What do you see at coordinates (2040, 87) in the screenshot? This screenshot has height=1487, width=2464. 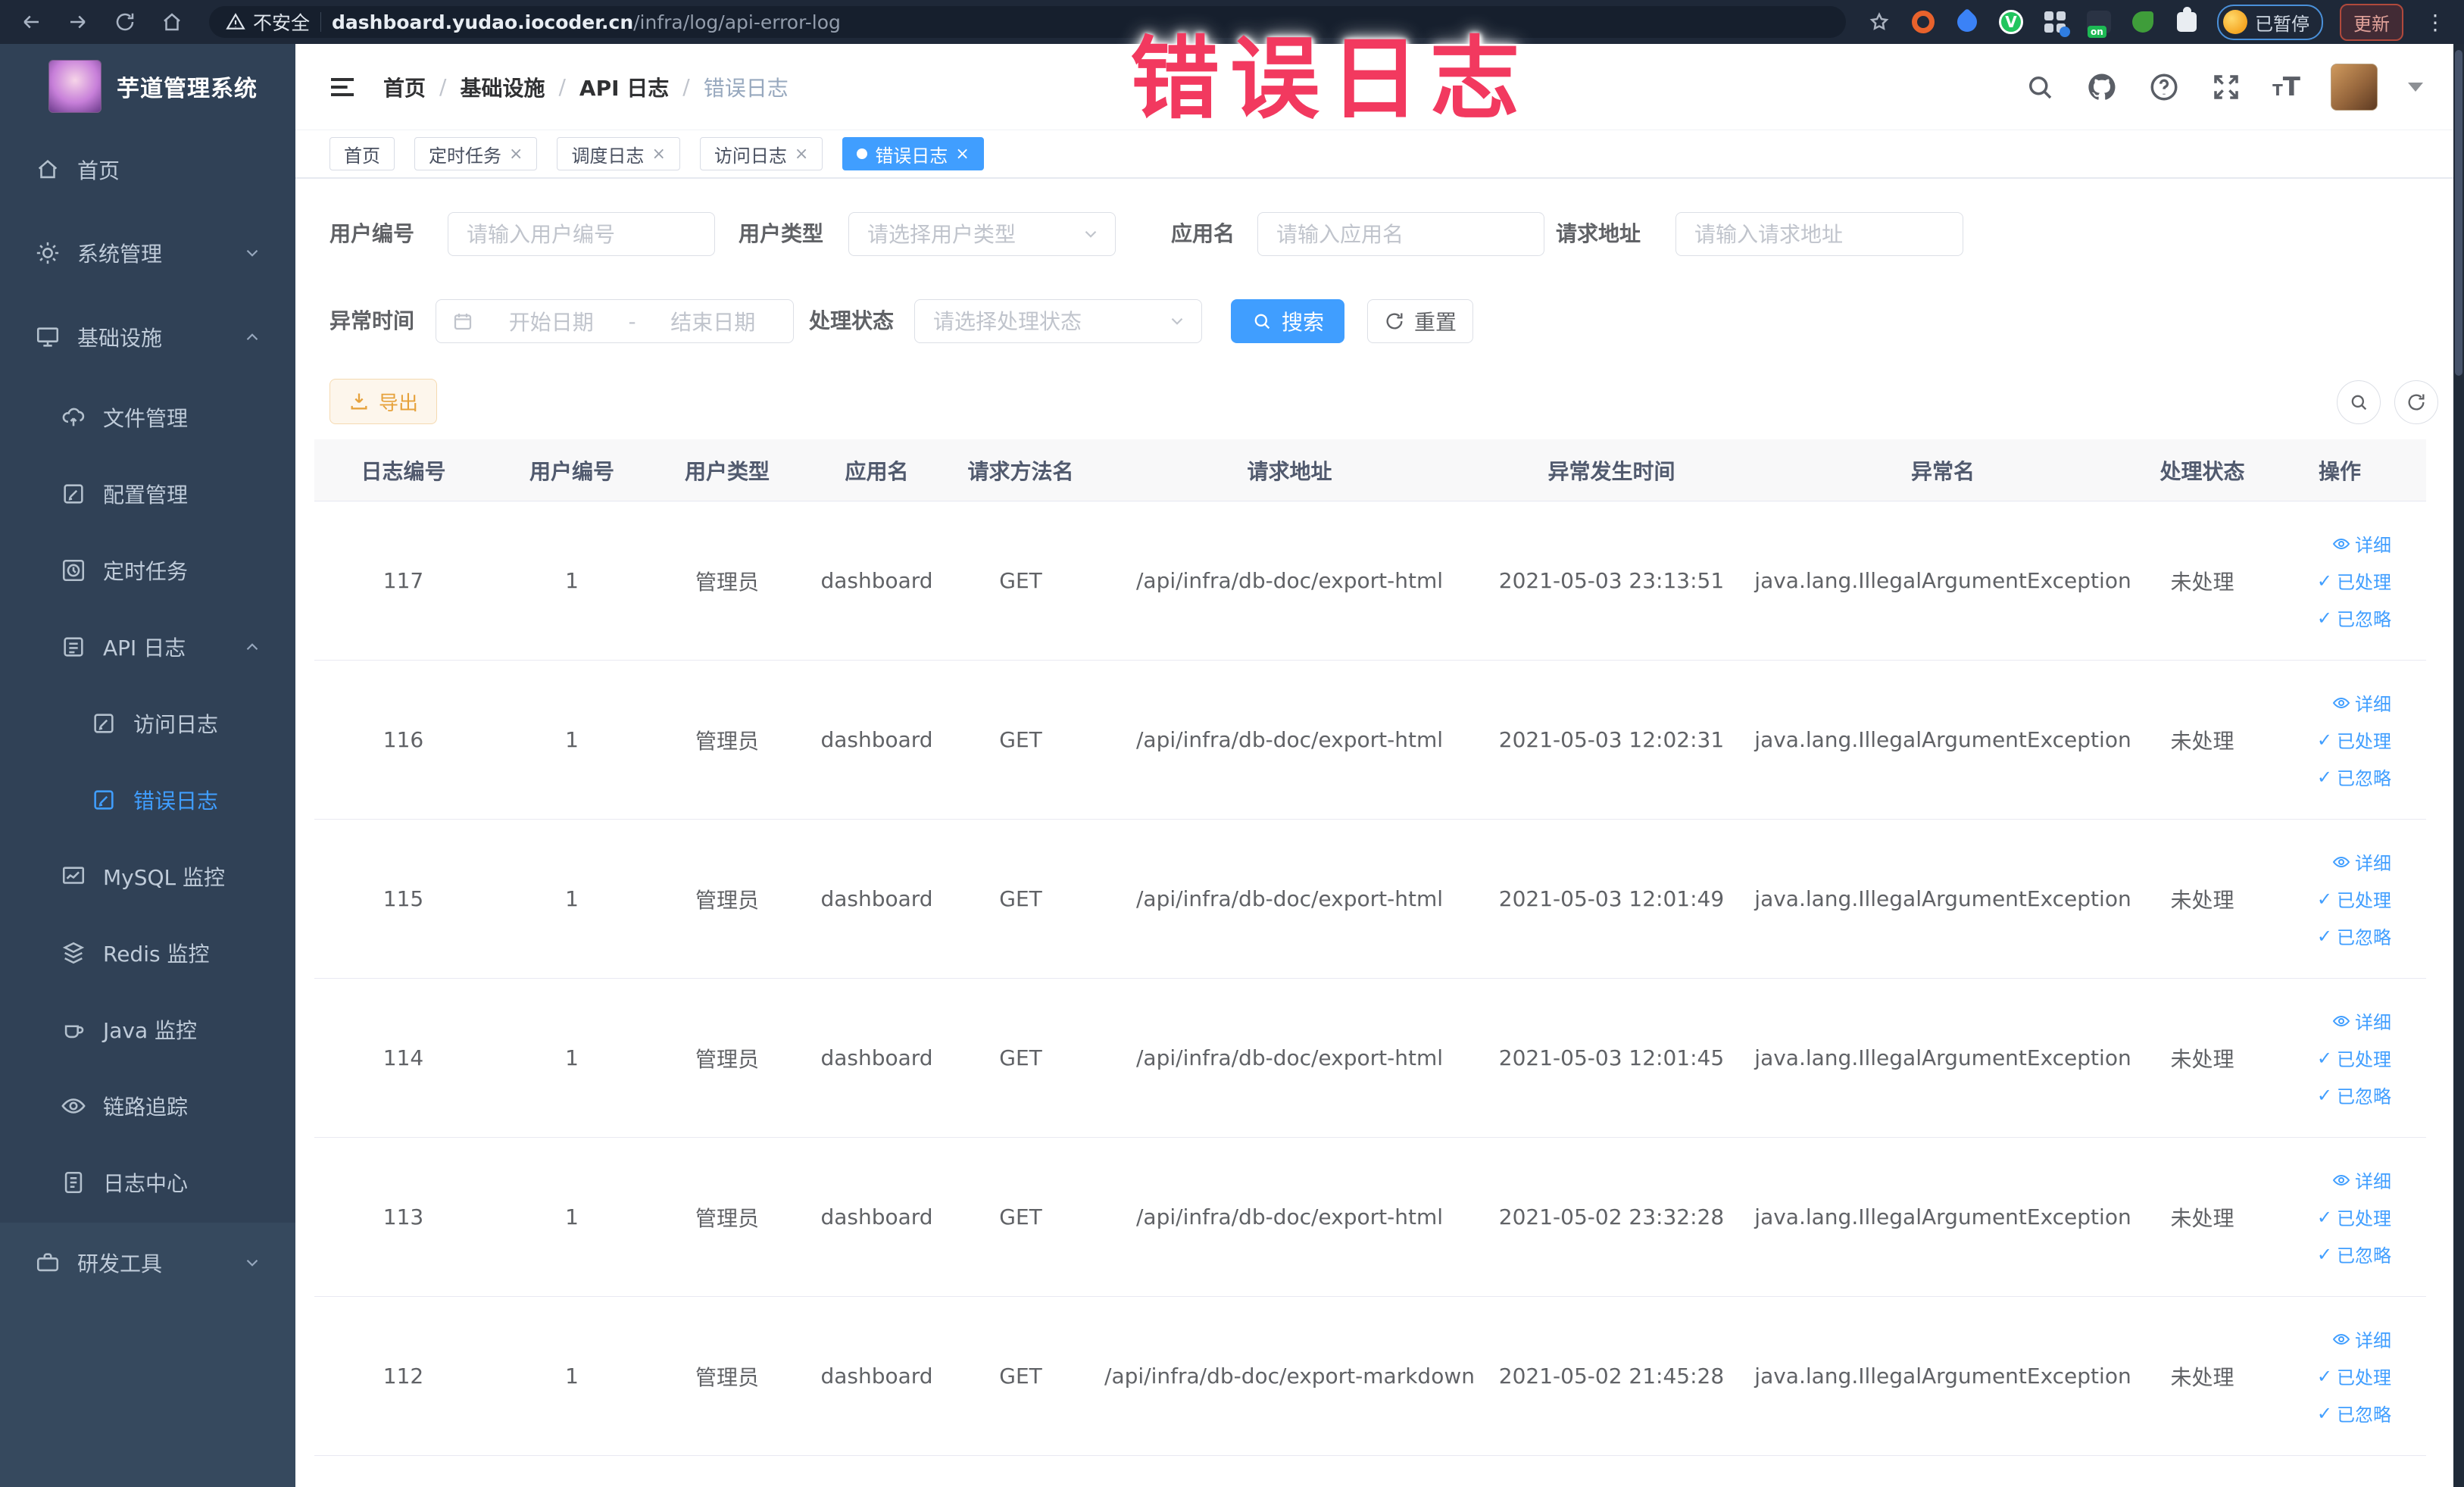 I see `search-icon` at bounding box center [2040, 87].